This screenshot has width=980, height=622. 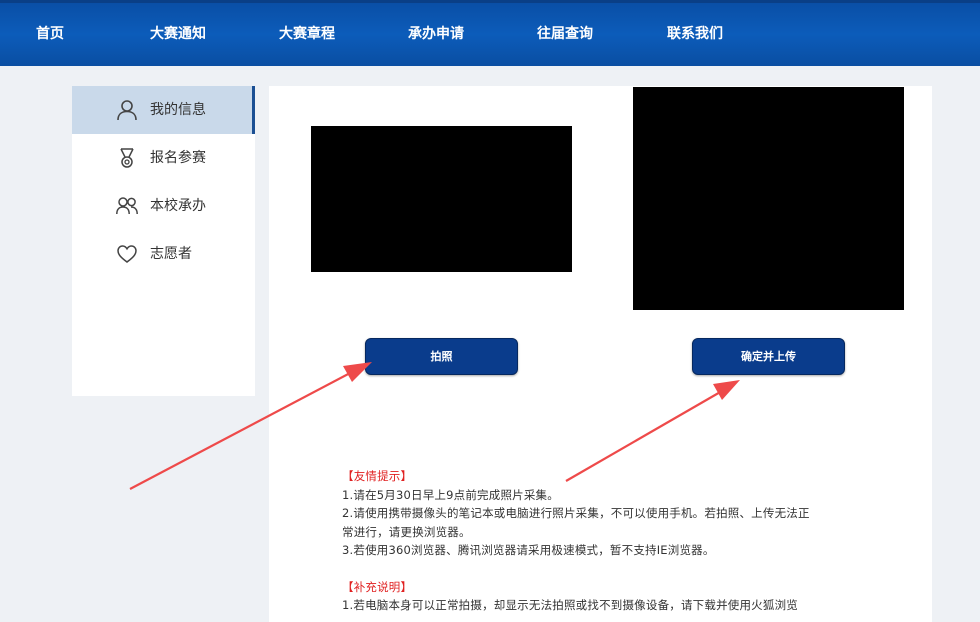 I want to click on confirm-upload-button: 确定并上传, so click(x=768, y=356).